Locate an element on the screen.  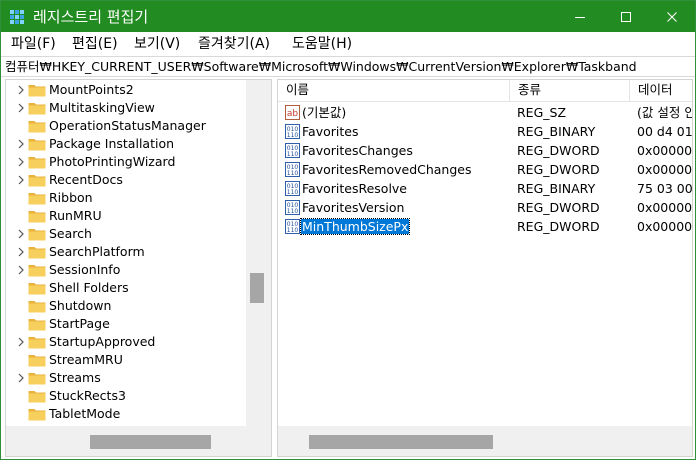
tree-item-label: Shell Folders is located at coordinates (89, 287).